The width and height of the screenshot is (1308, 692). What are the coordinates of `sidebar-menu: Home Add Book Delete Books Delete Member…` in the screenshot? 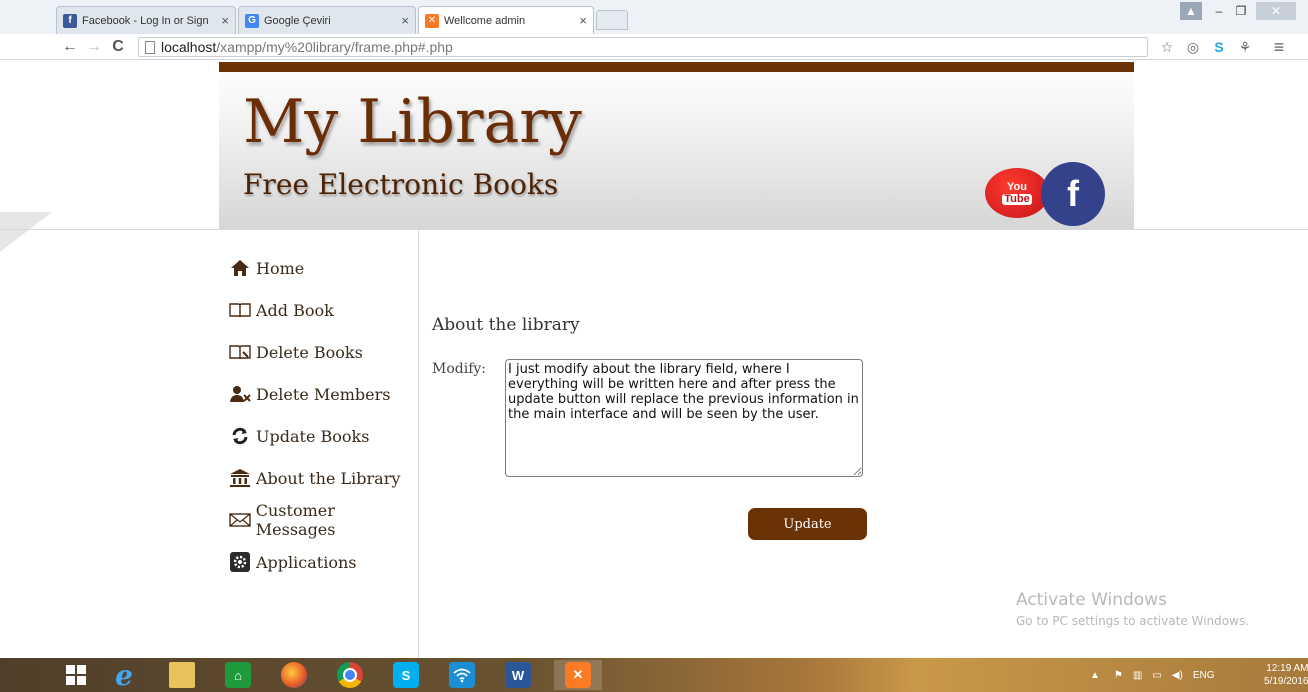 It's located at (323, 415).